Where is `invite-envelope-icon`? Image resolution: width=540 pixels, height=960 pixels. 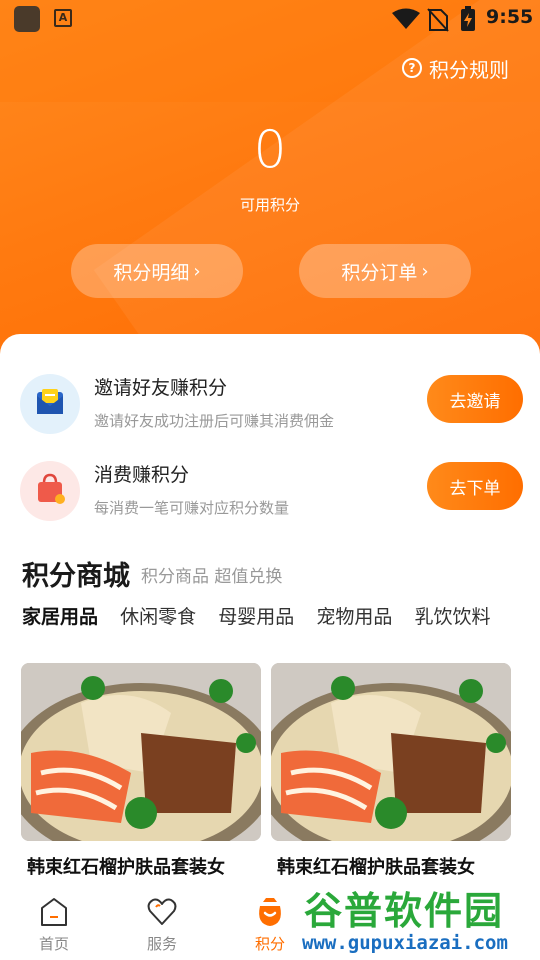
invite-envelope-icon is located at coordinates (50, 404).